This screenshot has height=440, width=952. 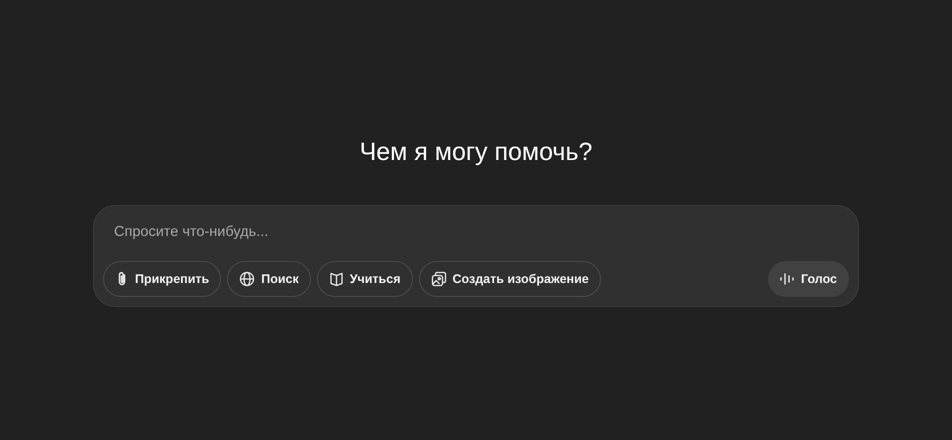 I want to click on tool-button: Прикрепить, so click(x=162, y=279).